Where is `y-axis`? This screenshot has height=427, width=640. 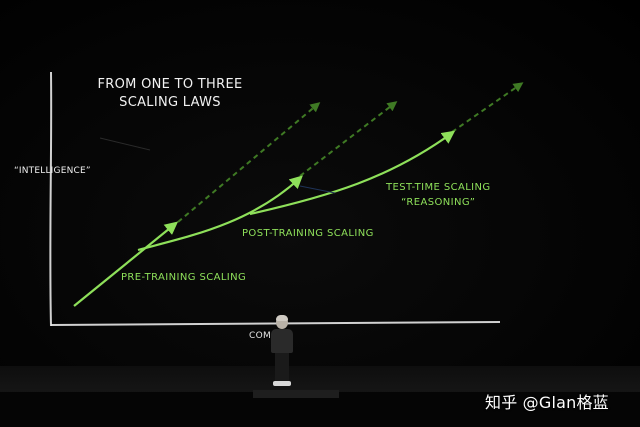
y-axis is located at coordinates (51, 199).